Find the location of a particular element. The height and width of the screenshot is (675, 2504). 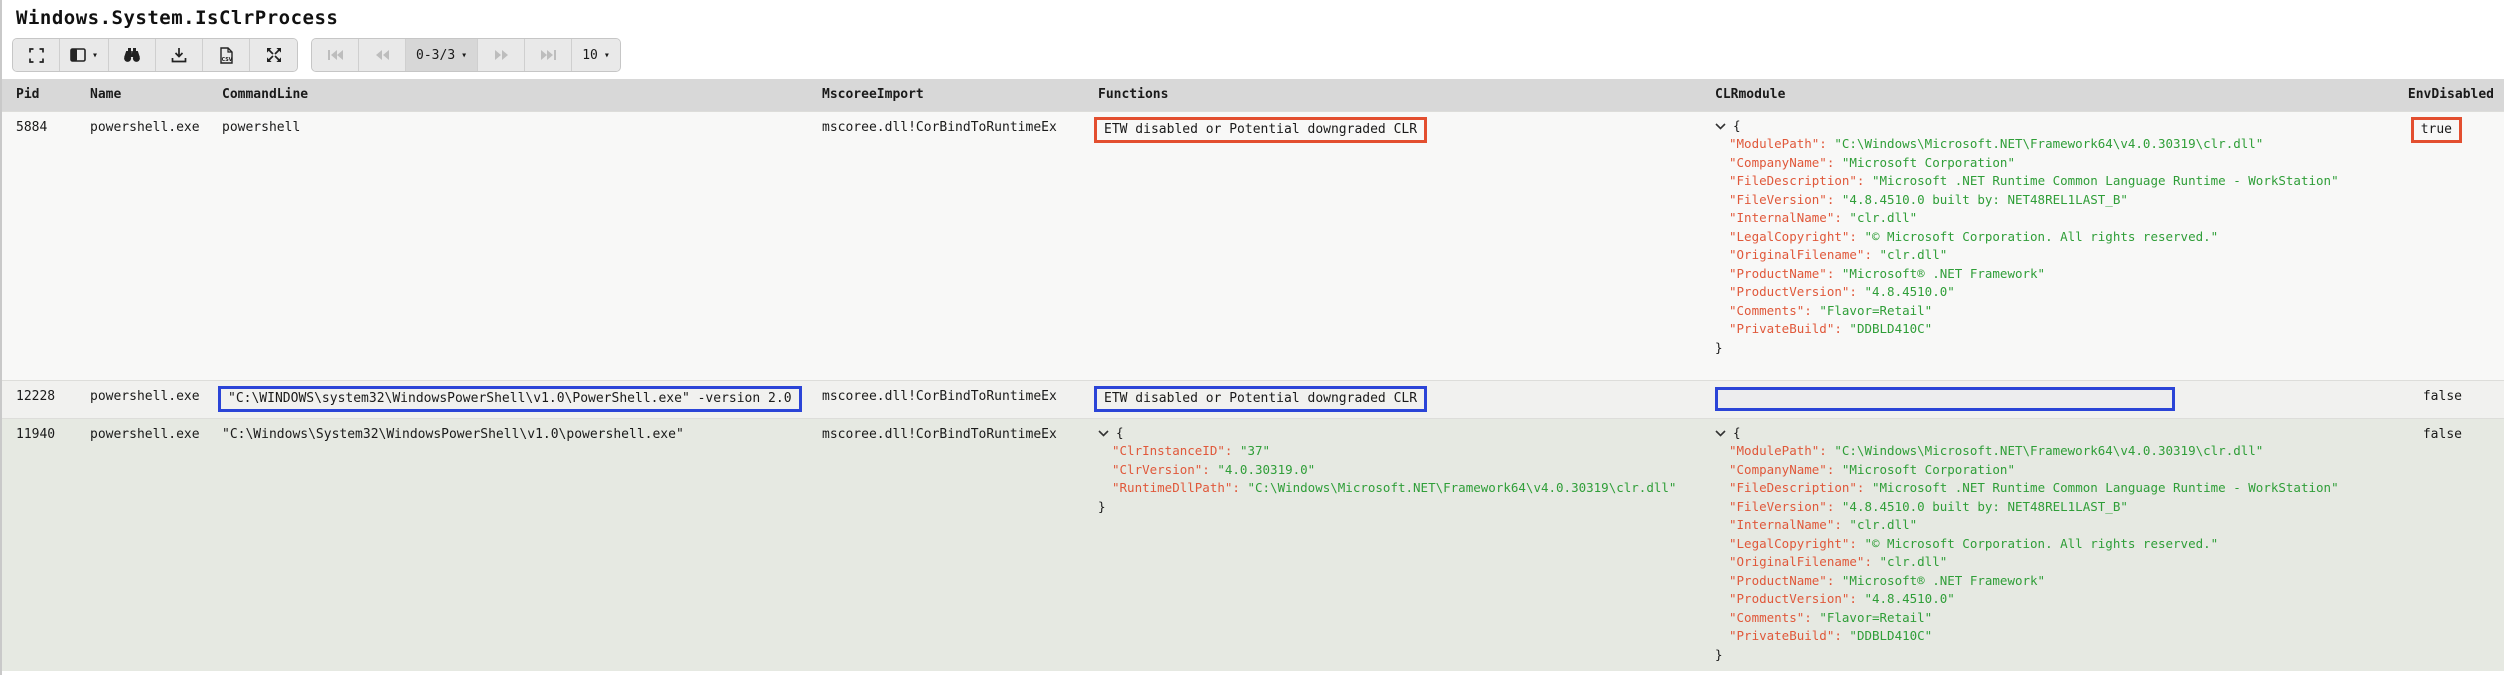

json-value: "4.0.30319.0" is located at coordinates (1266, 469).